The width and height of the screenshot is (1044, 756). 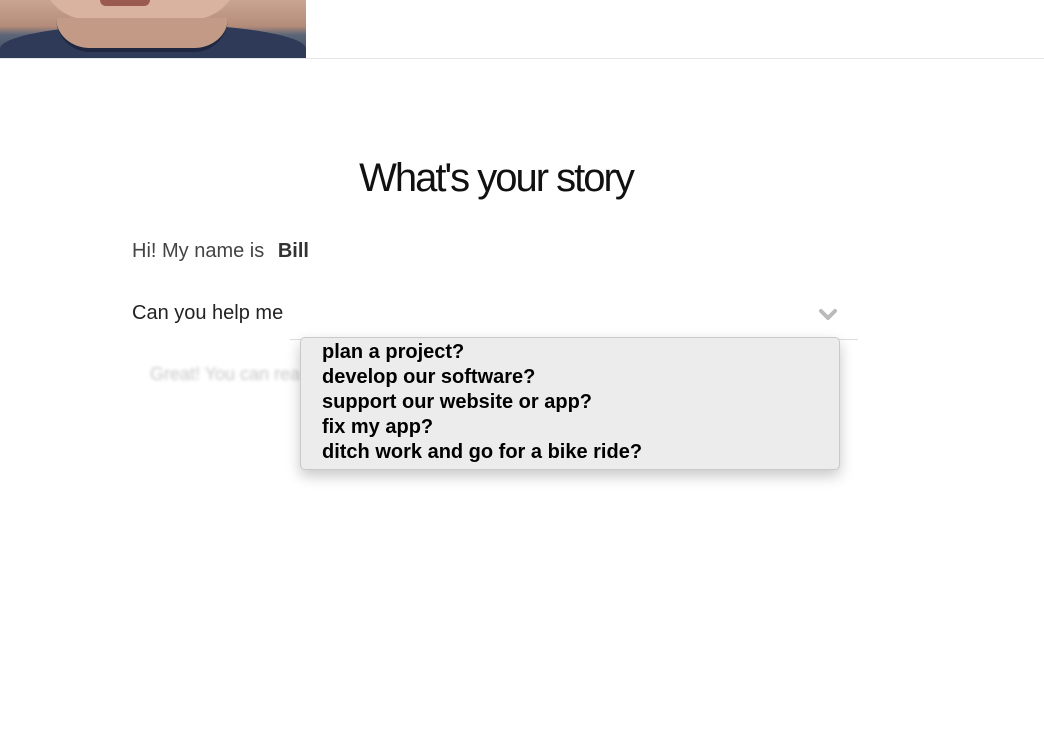 What do you see at coordinates (570, 427) in the screenshot?
I see `dropdown-option: fix my app?` at bounding box center [570, 427].